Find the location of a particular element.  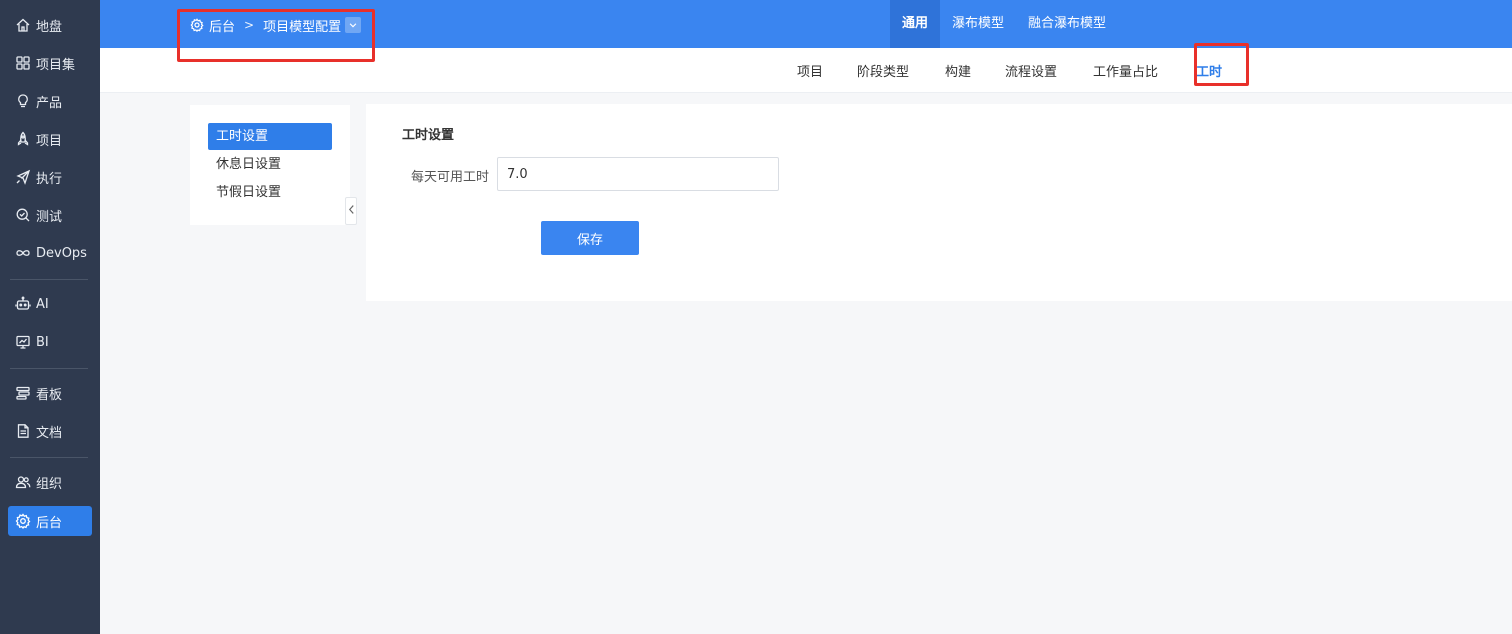

chevron-left-icon is located at coordinates (351, 211).